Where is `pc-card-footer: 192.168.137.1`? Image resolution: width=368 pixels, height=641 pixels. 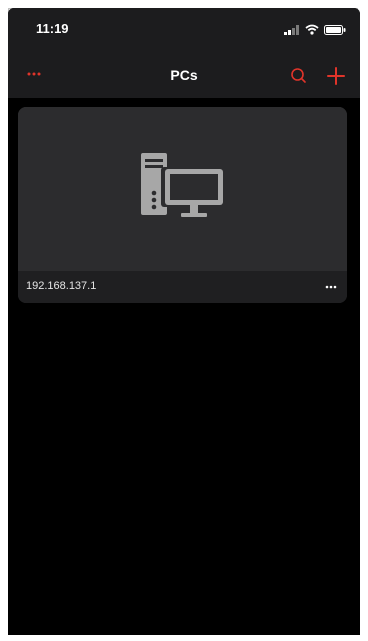 pc-card-footer: 192.168.137.1 is located at coordinates (182, 287).